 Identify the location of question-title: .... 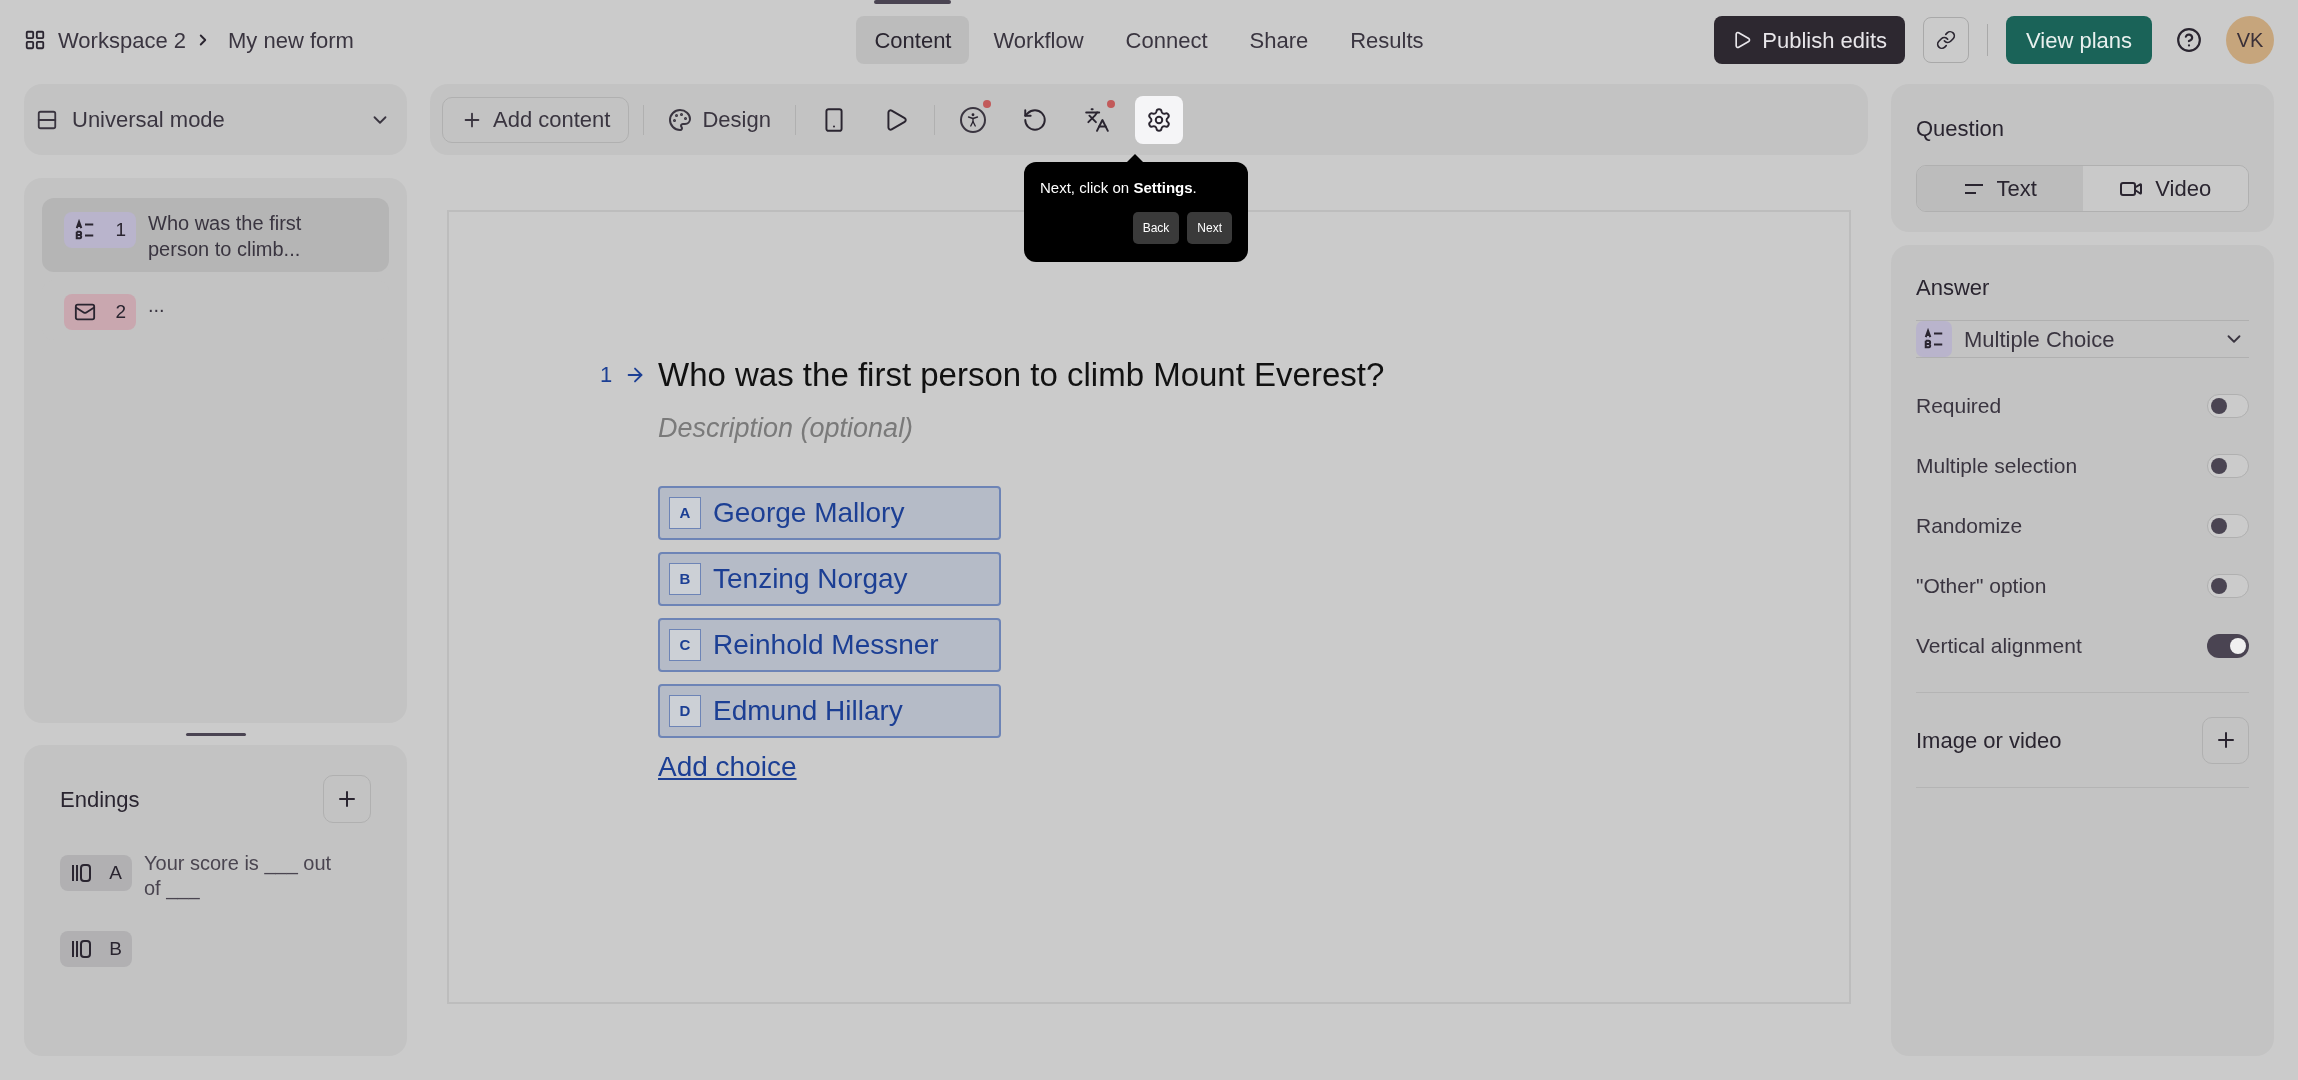
(157, 305).